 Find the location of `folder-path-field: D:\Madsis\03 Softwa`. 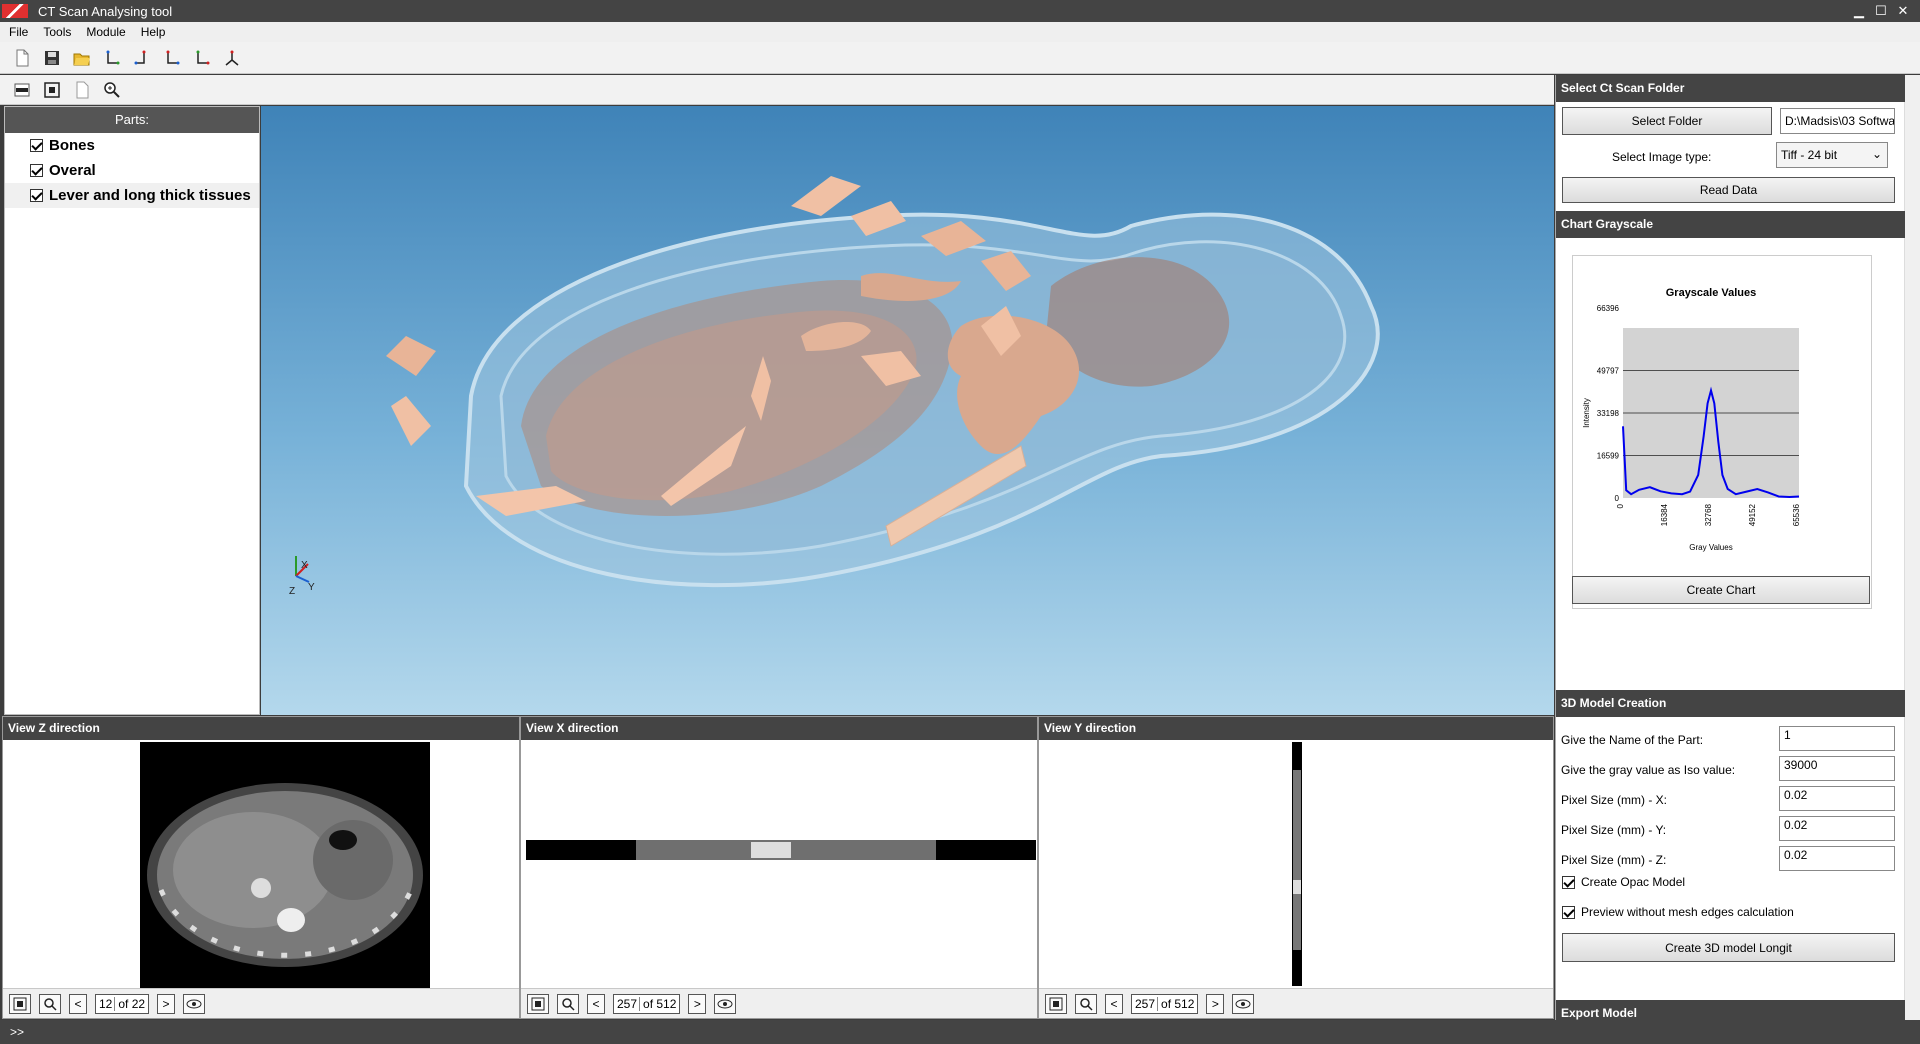

folder-path-field: D:\Madsis\03 Softwa is located at coordinates (1837, 121).